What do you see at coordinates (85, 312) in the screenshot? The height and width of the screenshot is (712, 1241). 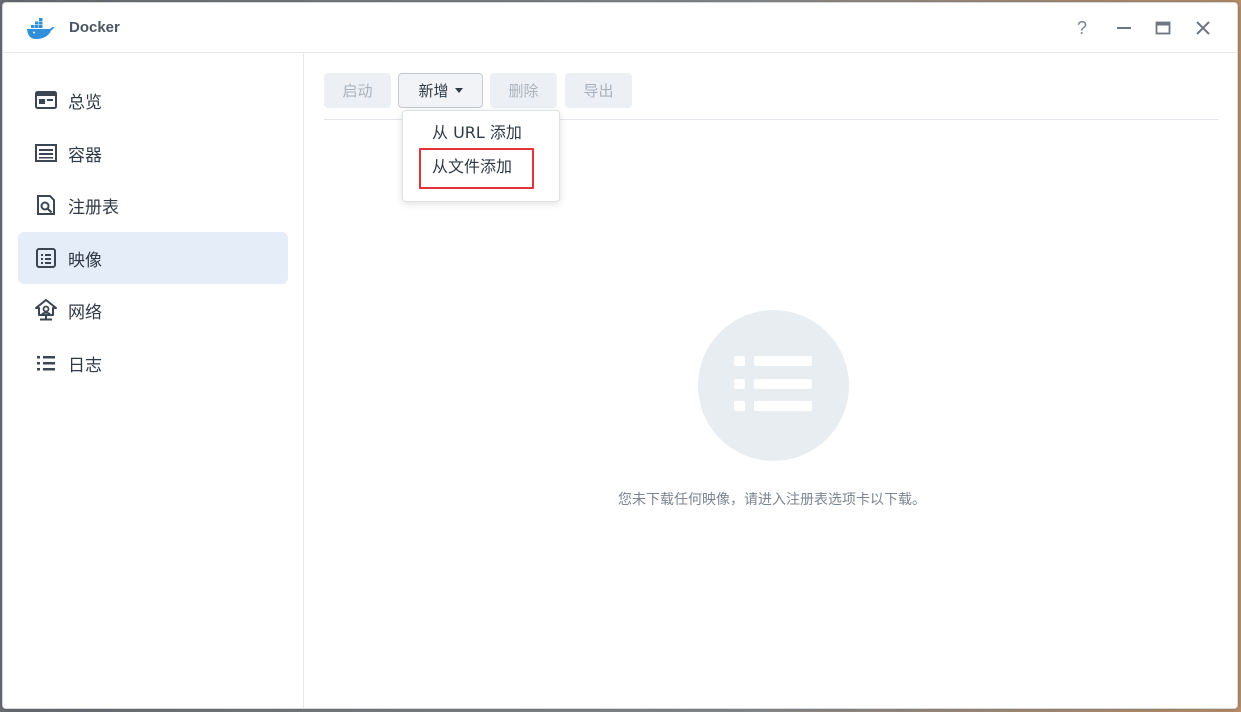 I see `sidebar-item-label: 网络` at bounding box center [85, 312].